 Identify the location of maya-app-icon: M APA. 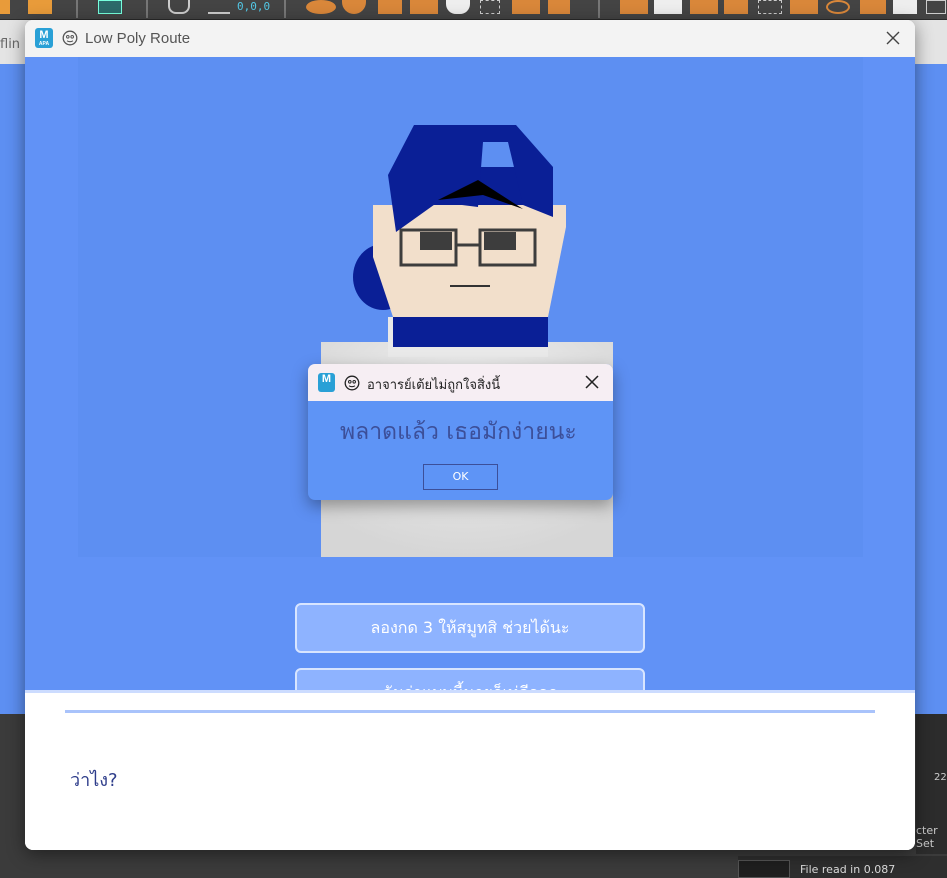
(44, 38).